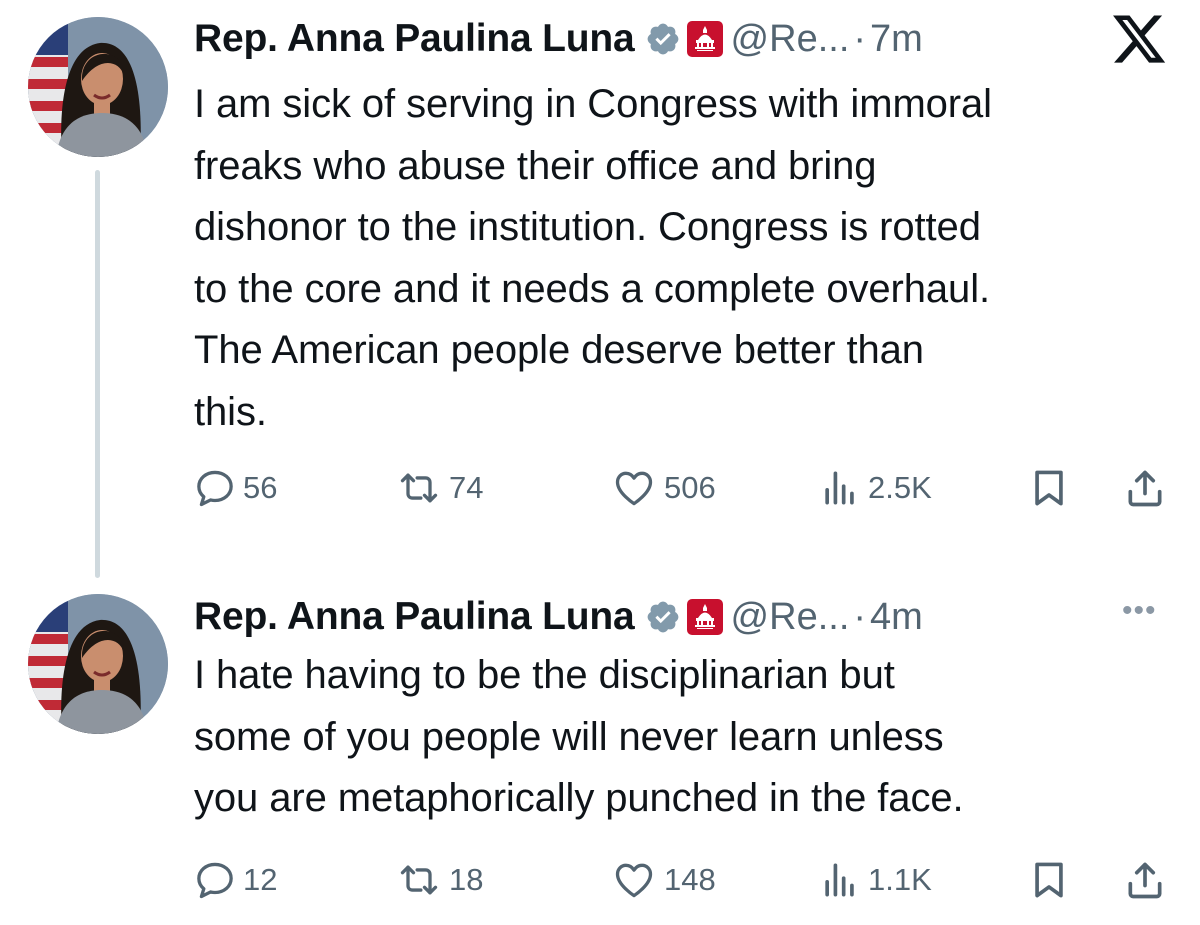 The width and height of the screenshot is (1200, 925). I want to click on views-button: 1.1K, so click(875, 880).